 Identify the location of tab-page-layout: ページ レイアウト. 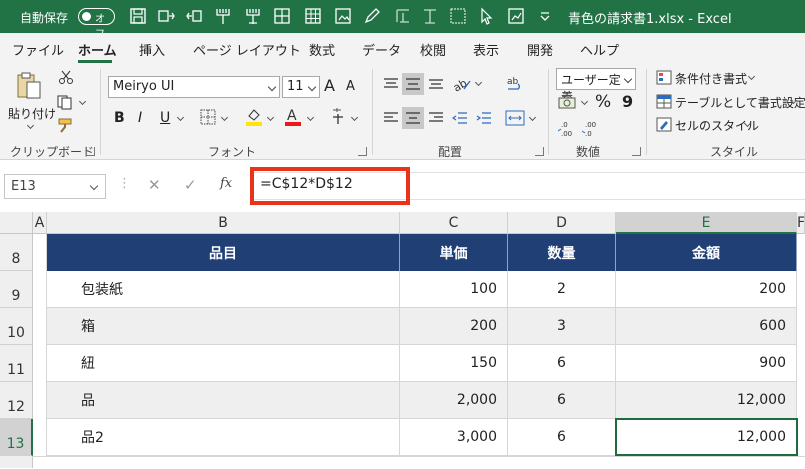
(247, 49).